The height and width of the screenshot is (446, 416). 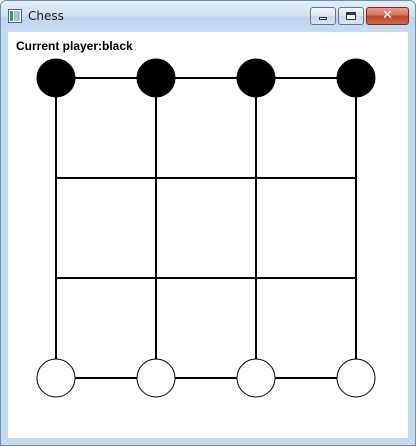 I want to click on close-icon: ✕, so click(x=387, y=15).